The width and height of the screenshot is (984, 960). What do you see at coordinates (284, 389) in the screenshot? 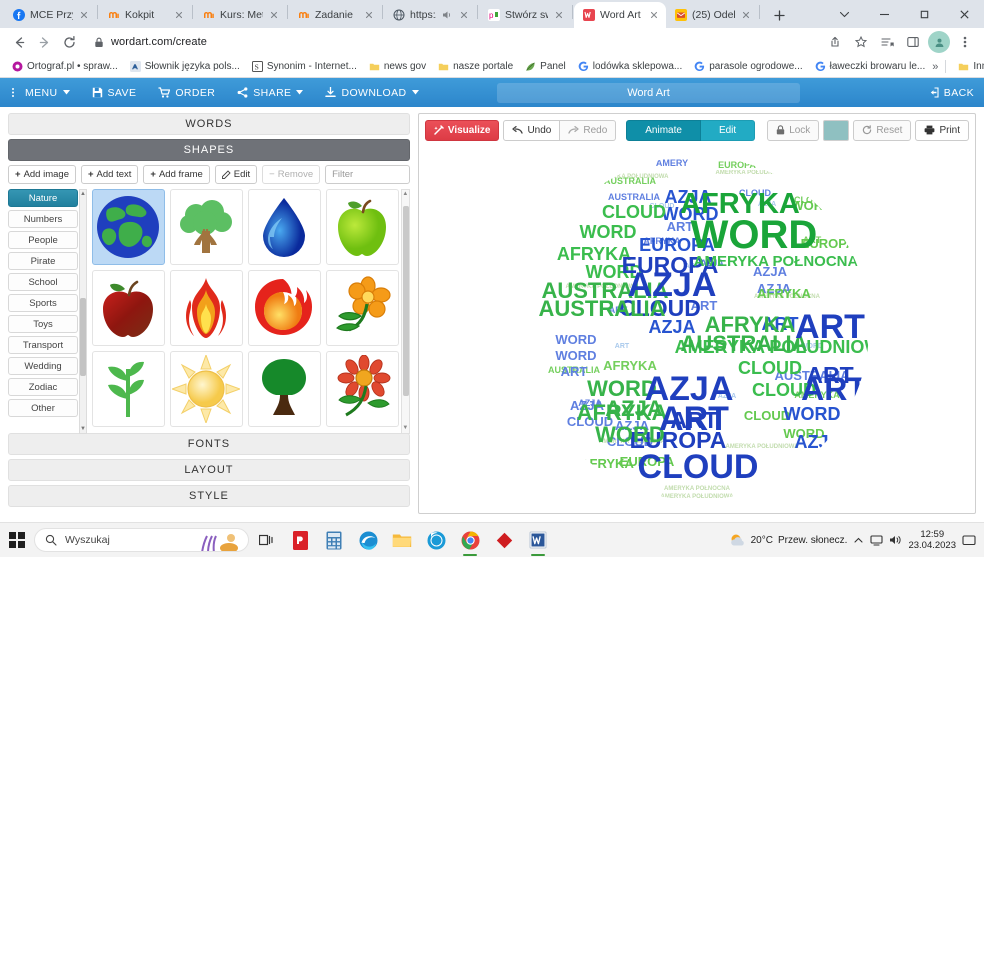
I see `shape-oak-tree` at bounding box center [284, 389].